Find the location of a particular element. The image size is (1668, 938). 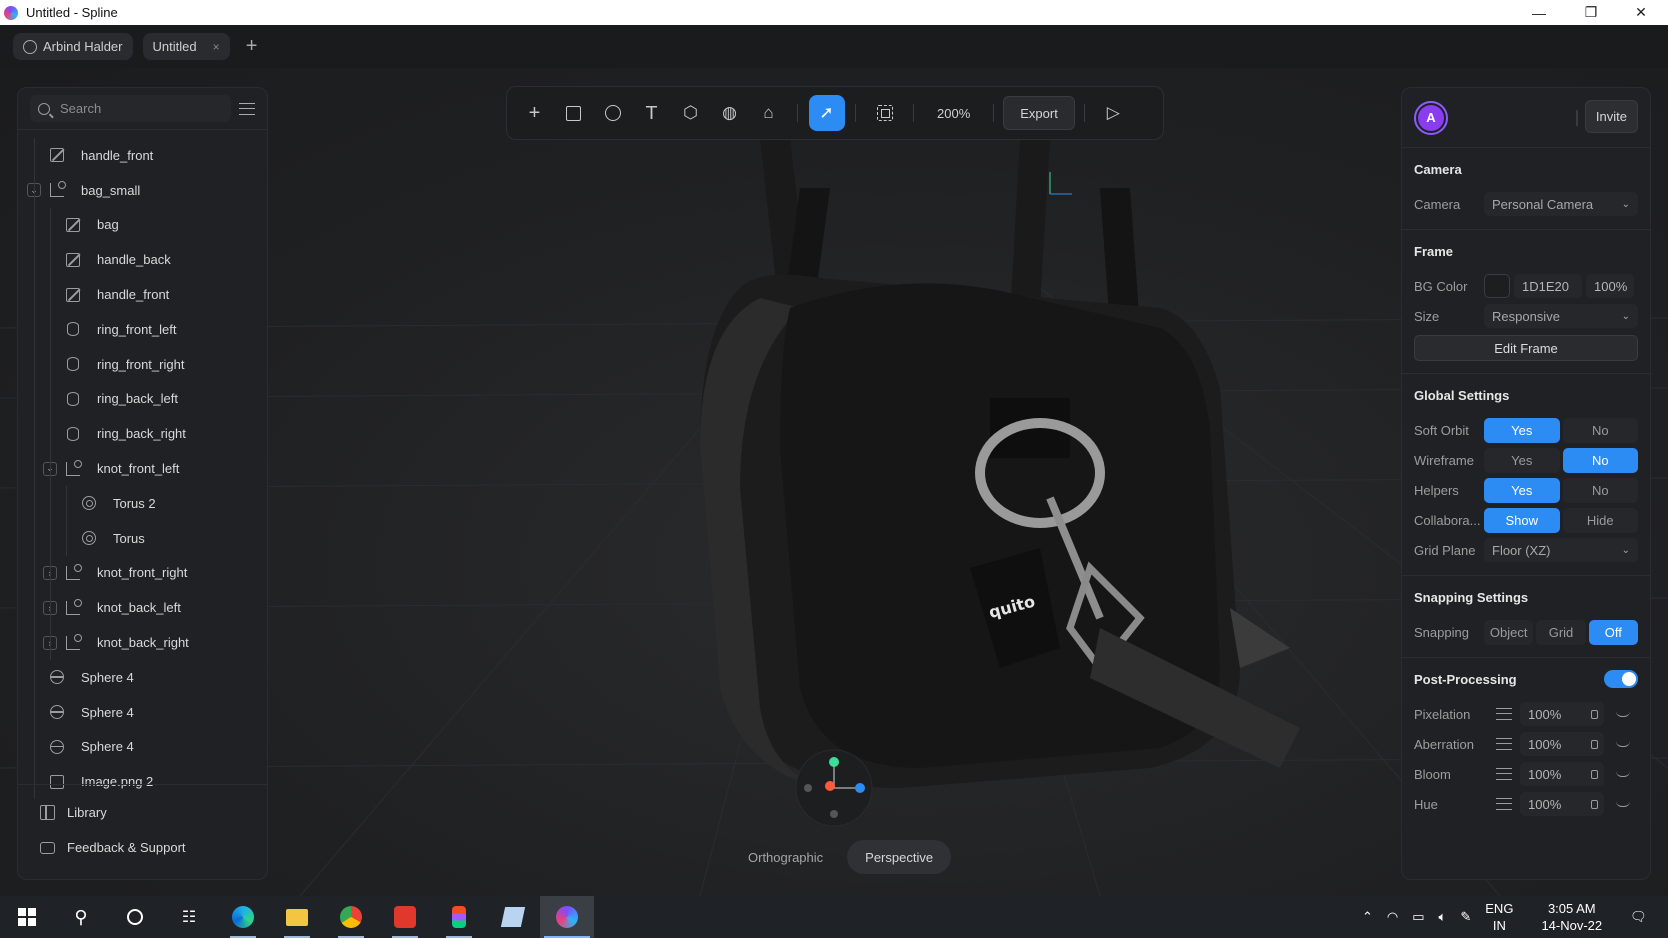

feedback-button: Feedback & Support is located at coordinates (142, 847).